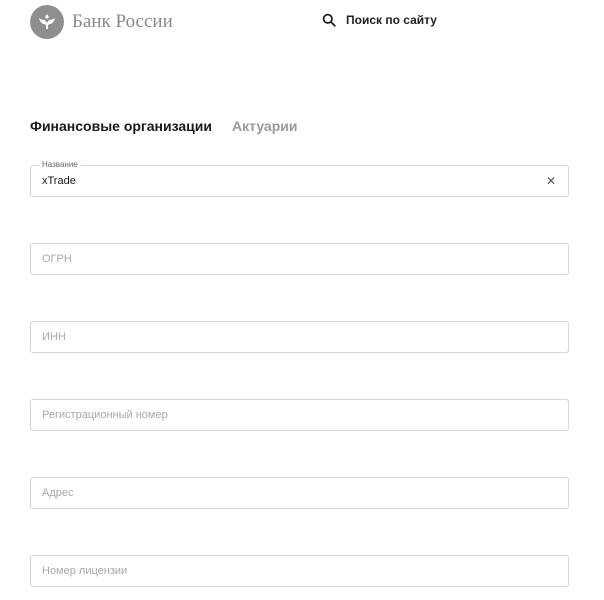 The width and height of the screenshot is (604, 600). I want to click on search-icon, so click(329, 20).